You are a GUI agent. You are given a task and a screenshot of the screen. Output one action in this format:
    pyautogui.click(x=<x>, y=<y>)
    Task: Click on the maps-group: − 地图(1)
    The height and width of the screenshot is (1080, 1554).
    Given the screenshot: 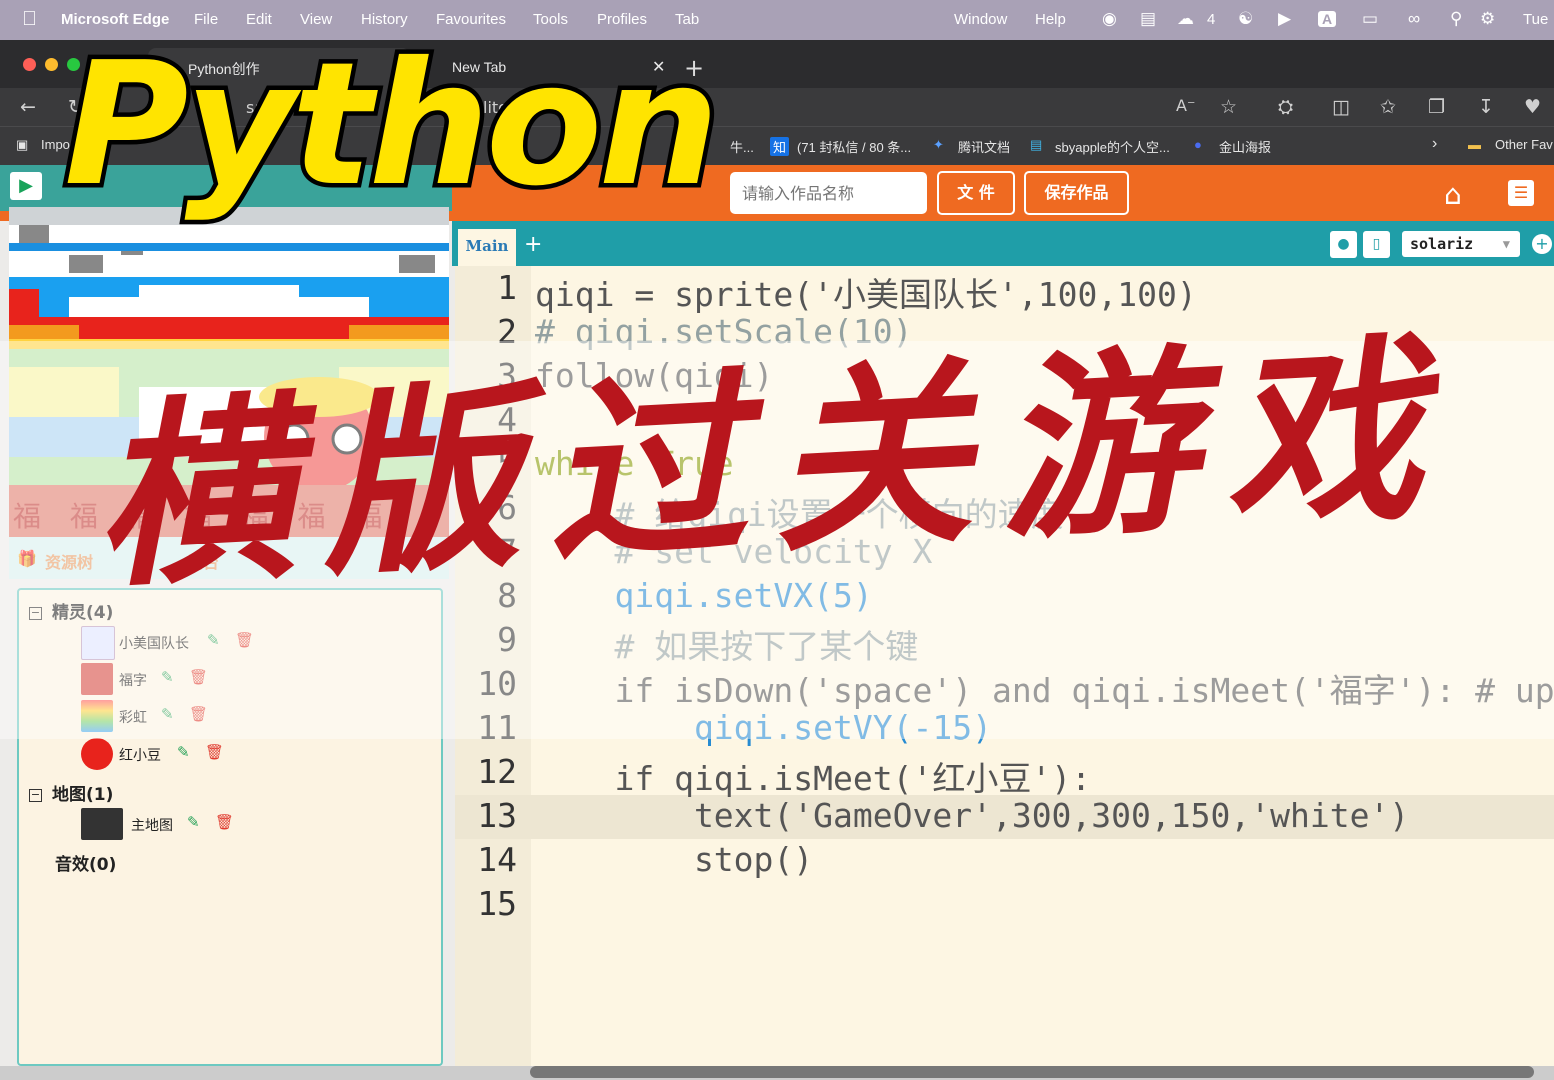 What is the action you would take?
    pyautogui.click(x=71, y=792)
    